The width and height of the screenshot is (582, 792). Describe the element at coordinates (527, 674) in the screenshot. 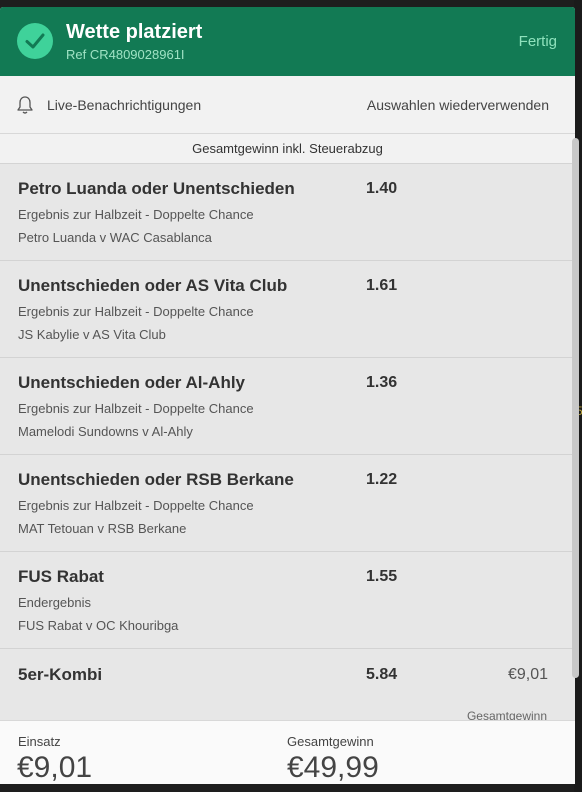

I see `combo-stake: €9,01` at that location.